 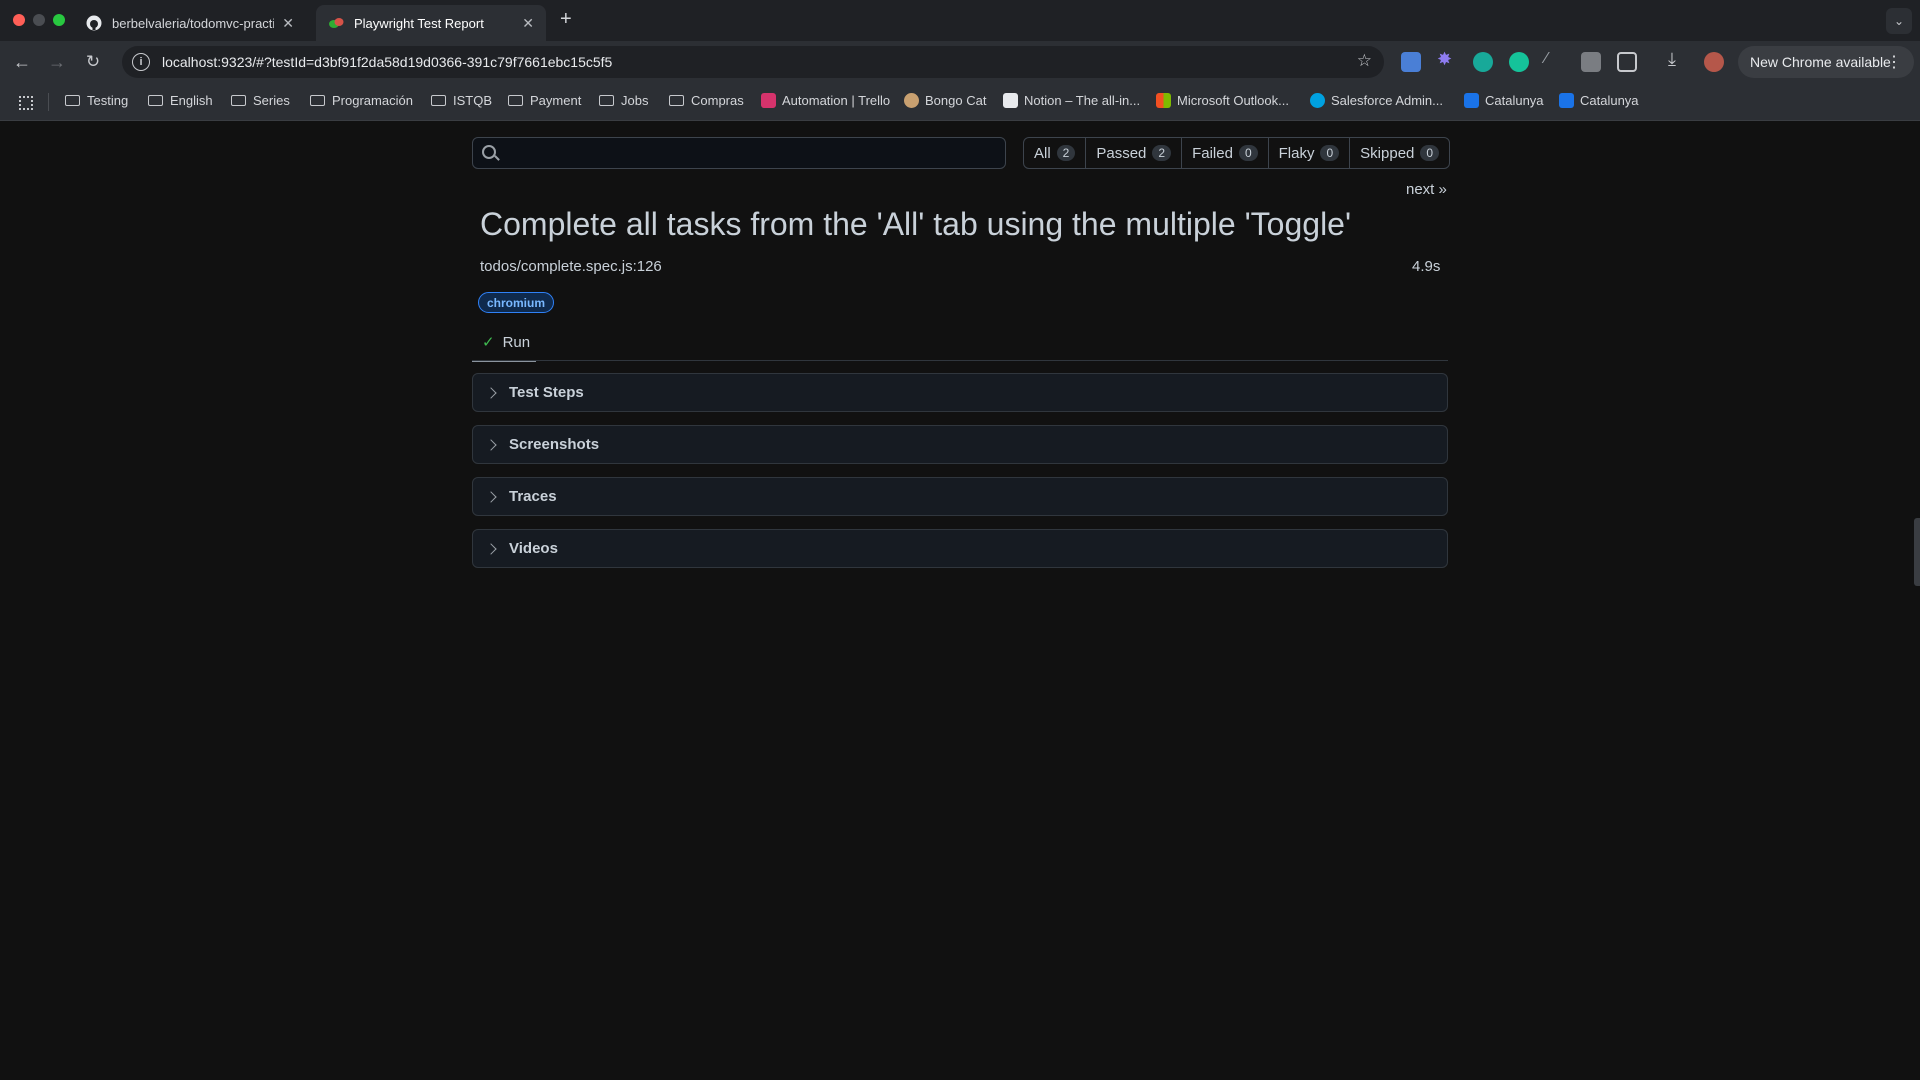 What do you see at coordinates (141, 62) in the screenshot?
I see `site-info-icon: i` at bounding box center [141, 62].